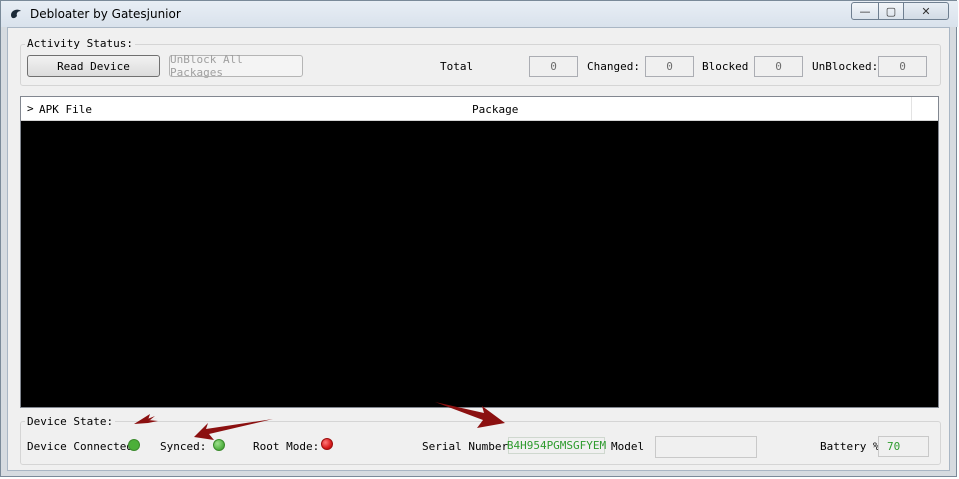  I want to click on annotation-arrow-device-state-head, so click(146, 419).